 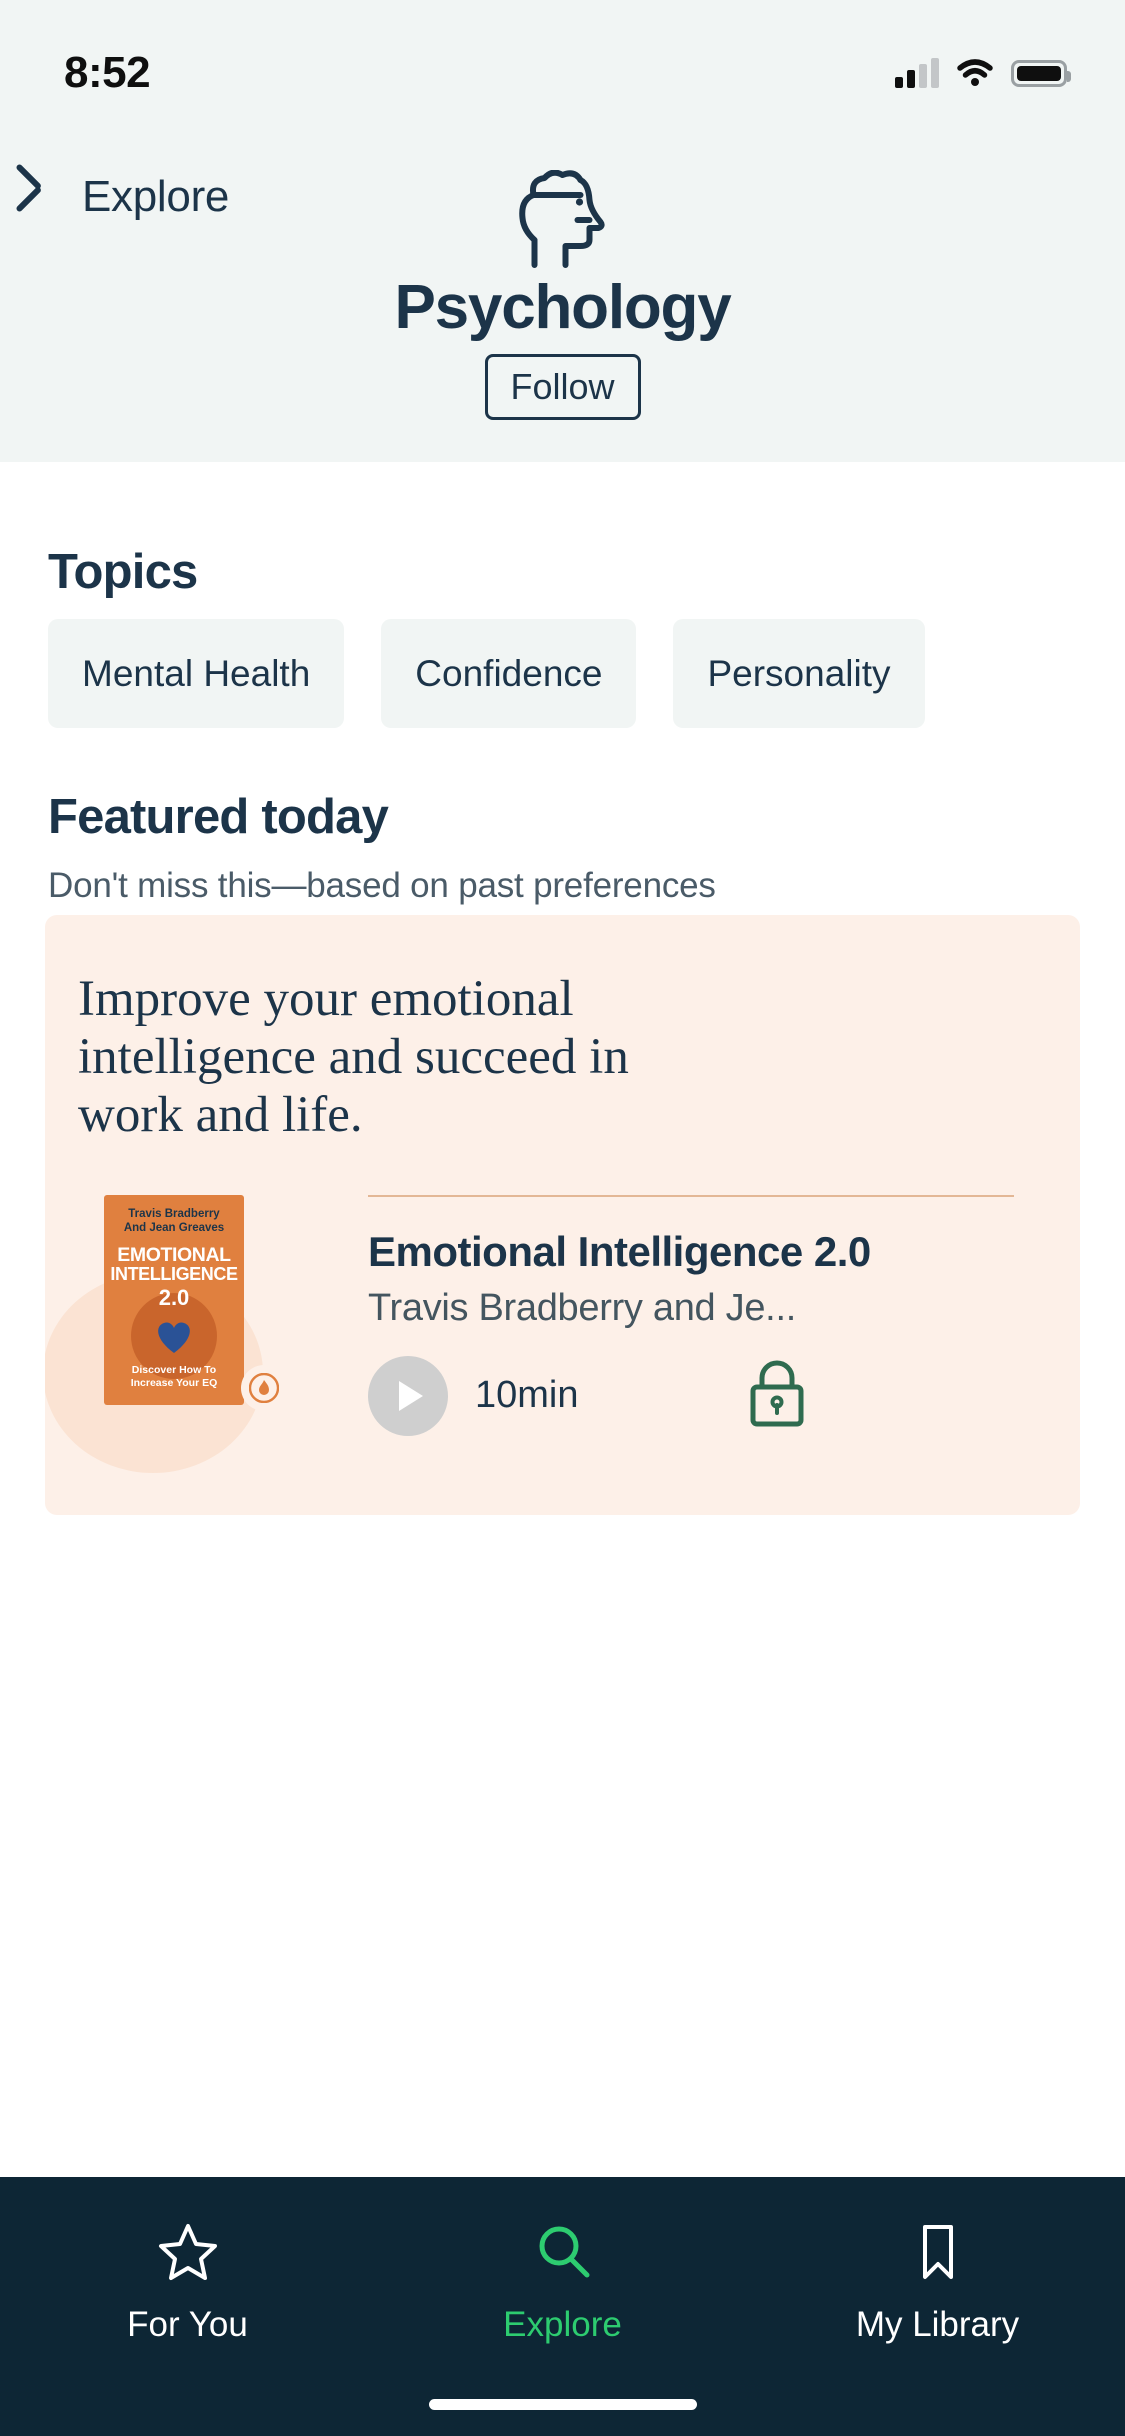 What do you see at coordinates (937, 2324) in the screenshot?
I see `tab-label-my-library: My Library` at bounding box center [937, 2324].